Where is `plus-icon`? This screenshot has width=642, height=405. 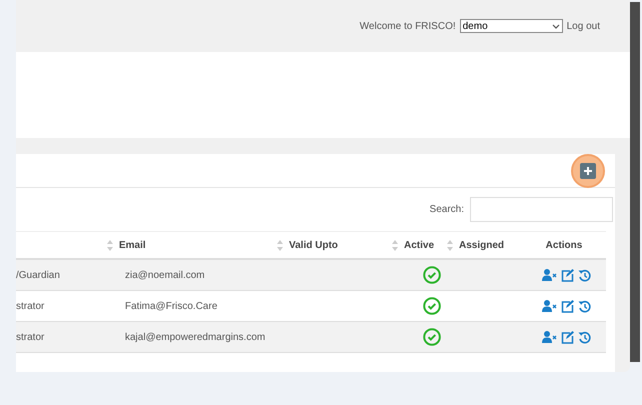 plus-icon is located at coordinates (588, 171).